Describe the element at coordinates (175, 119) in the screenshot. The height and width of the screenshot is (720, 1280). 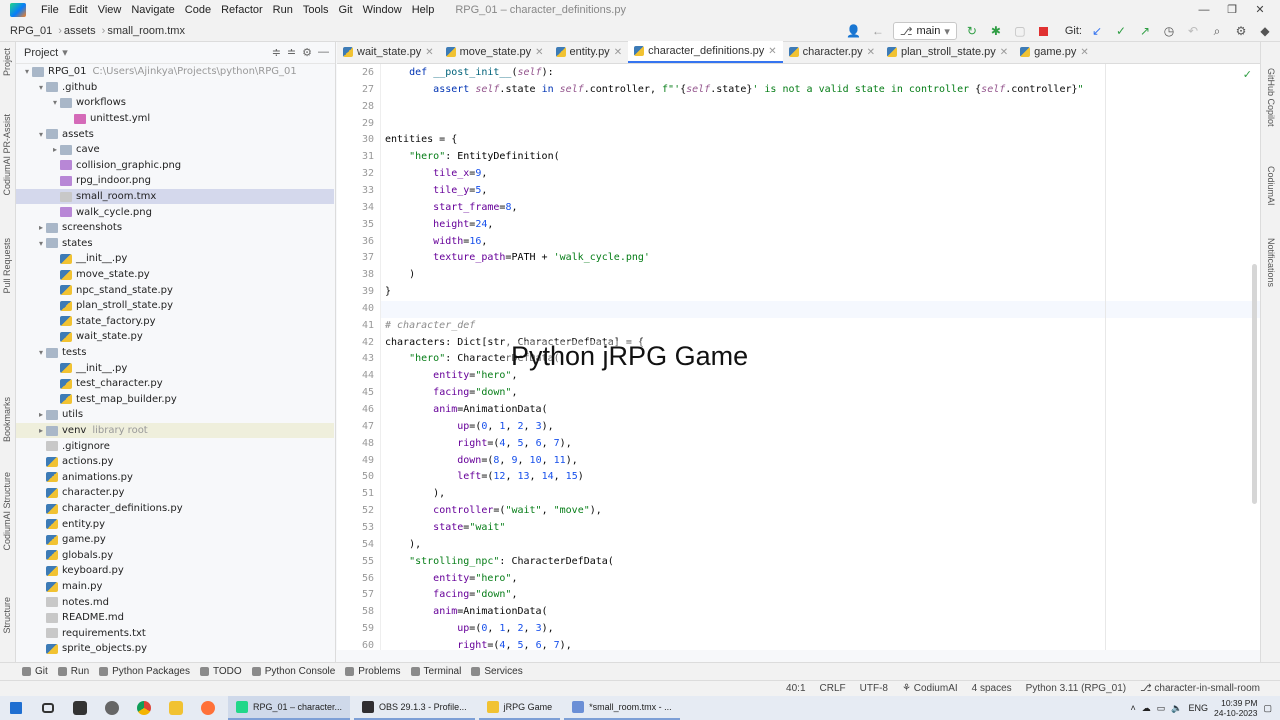
I see `tree-file: unittest.yml` at that location.